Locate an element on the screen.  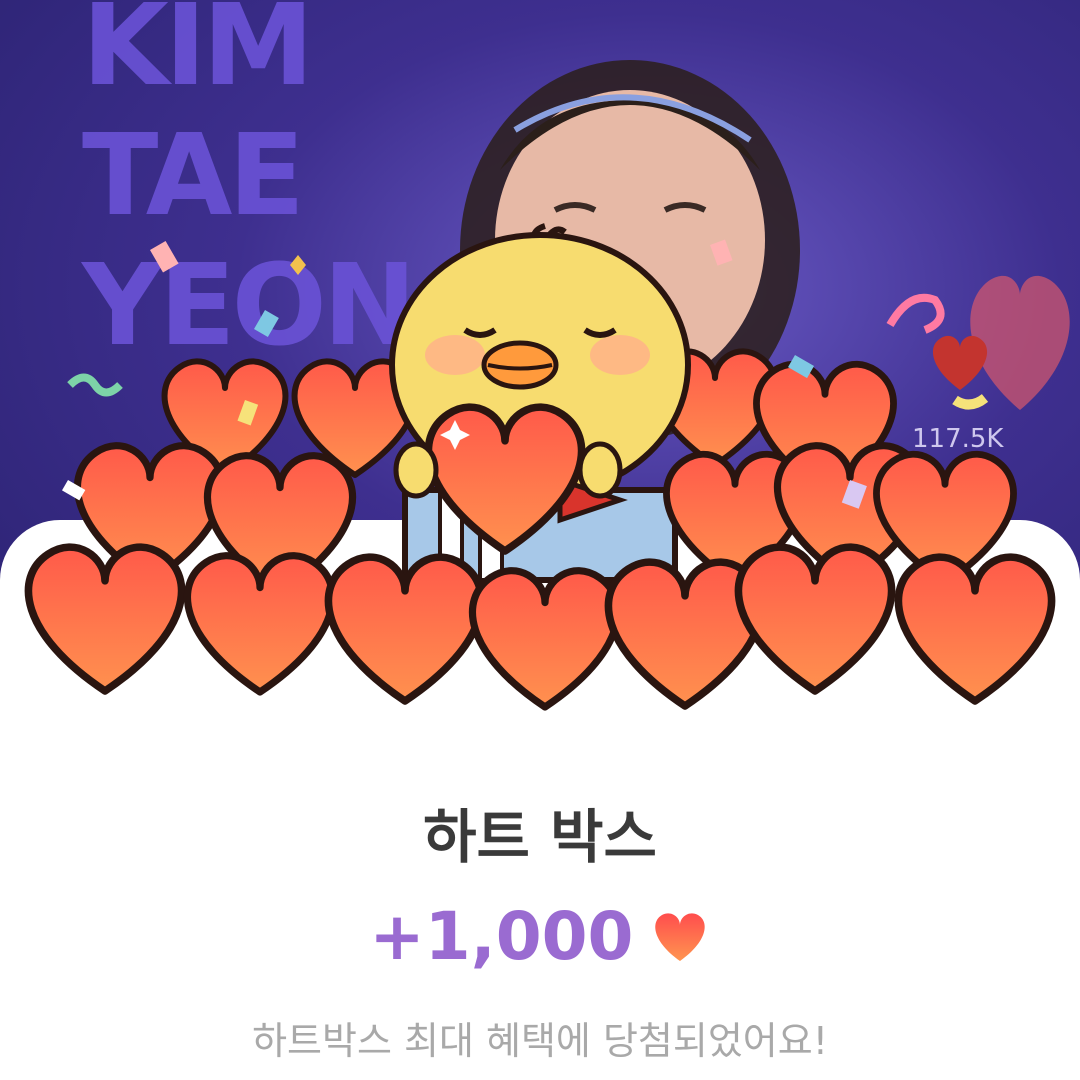
reward-amount: +1,000 is located at coordinates (501, 936).